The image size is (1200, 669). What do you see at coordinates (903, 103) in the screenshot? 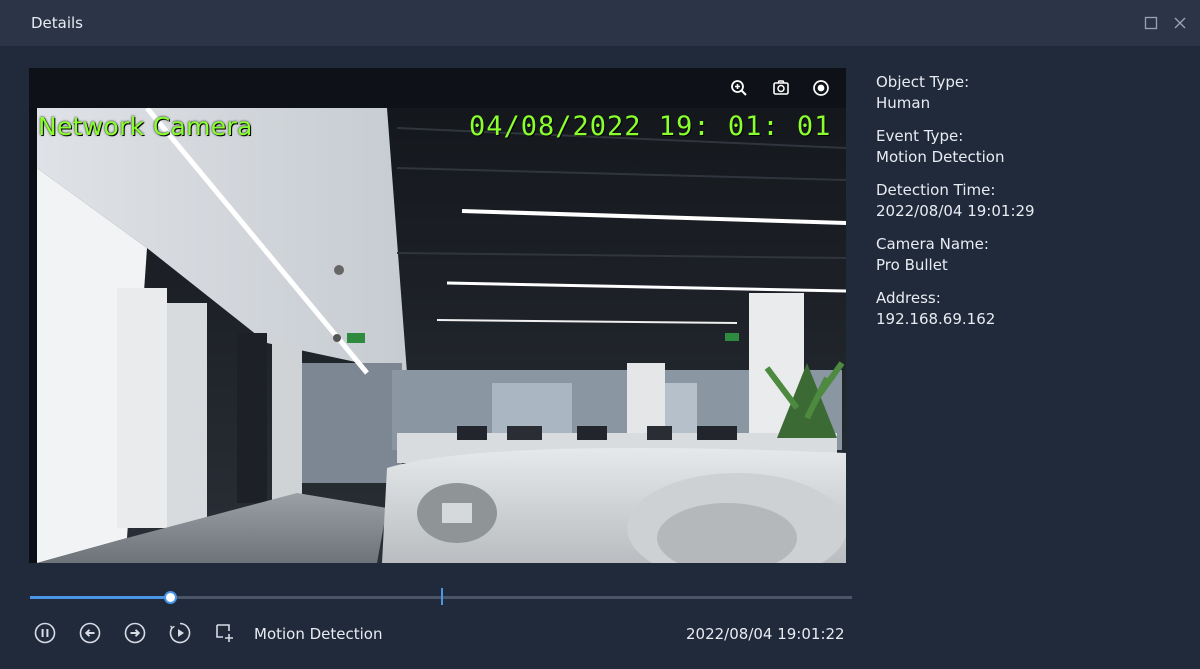
I see `detail-value: Human` at bounding box center [903, 103].